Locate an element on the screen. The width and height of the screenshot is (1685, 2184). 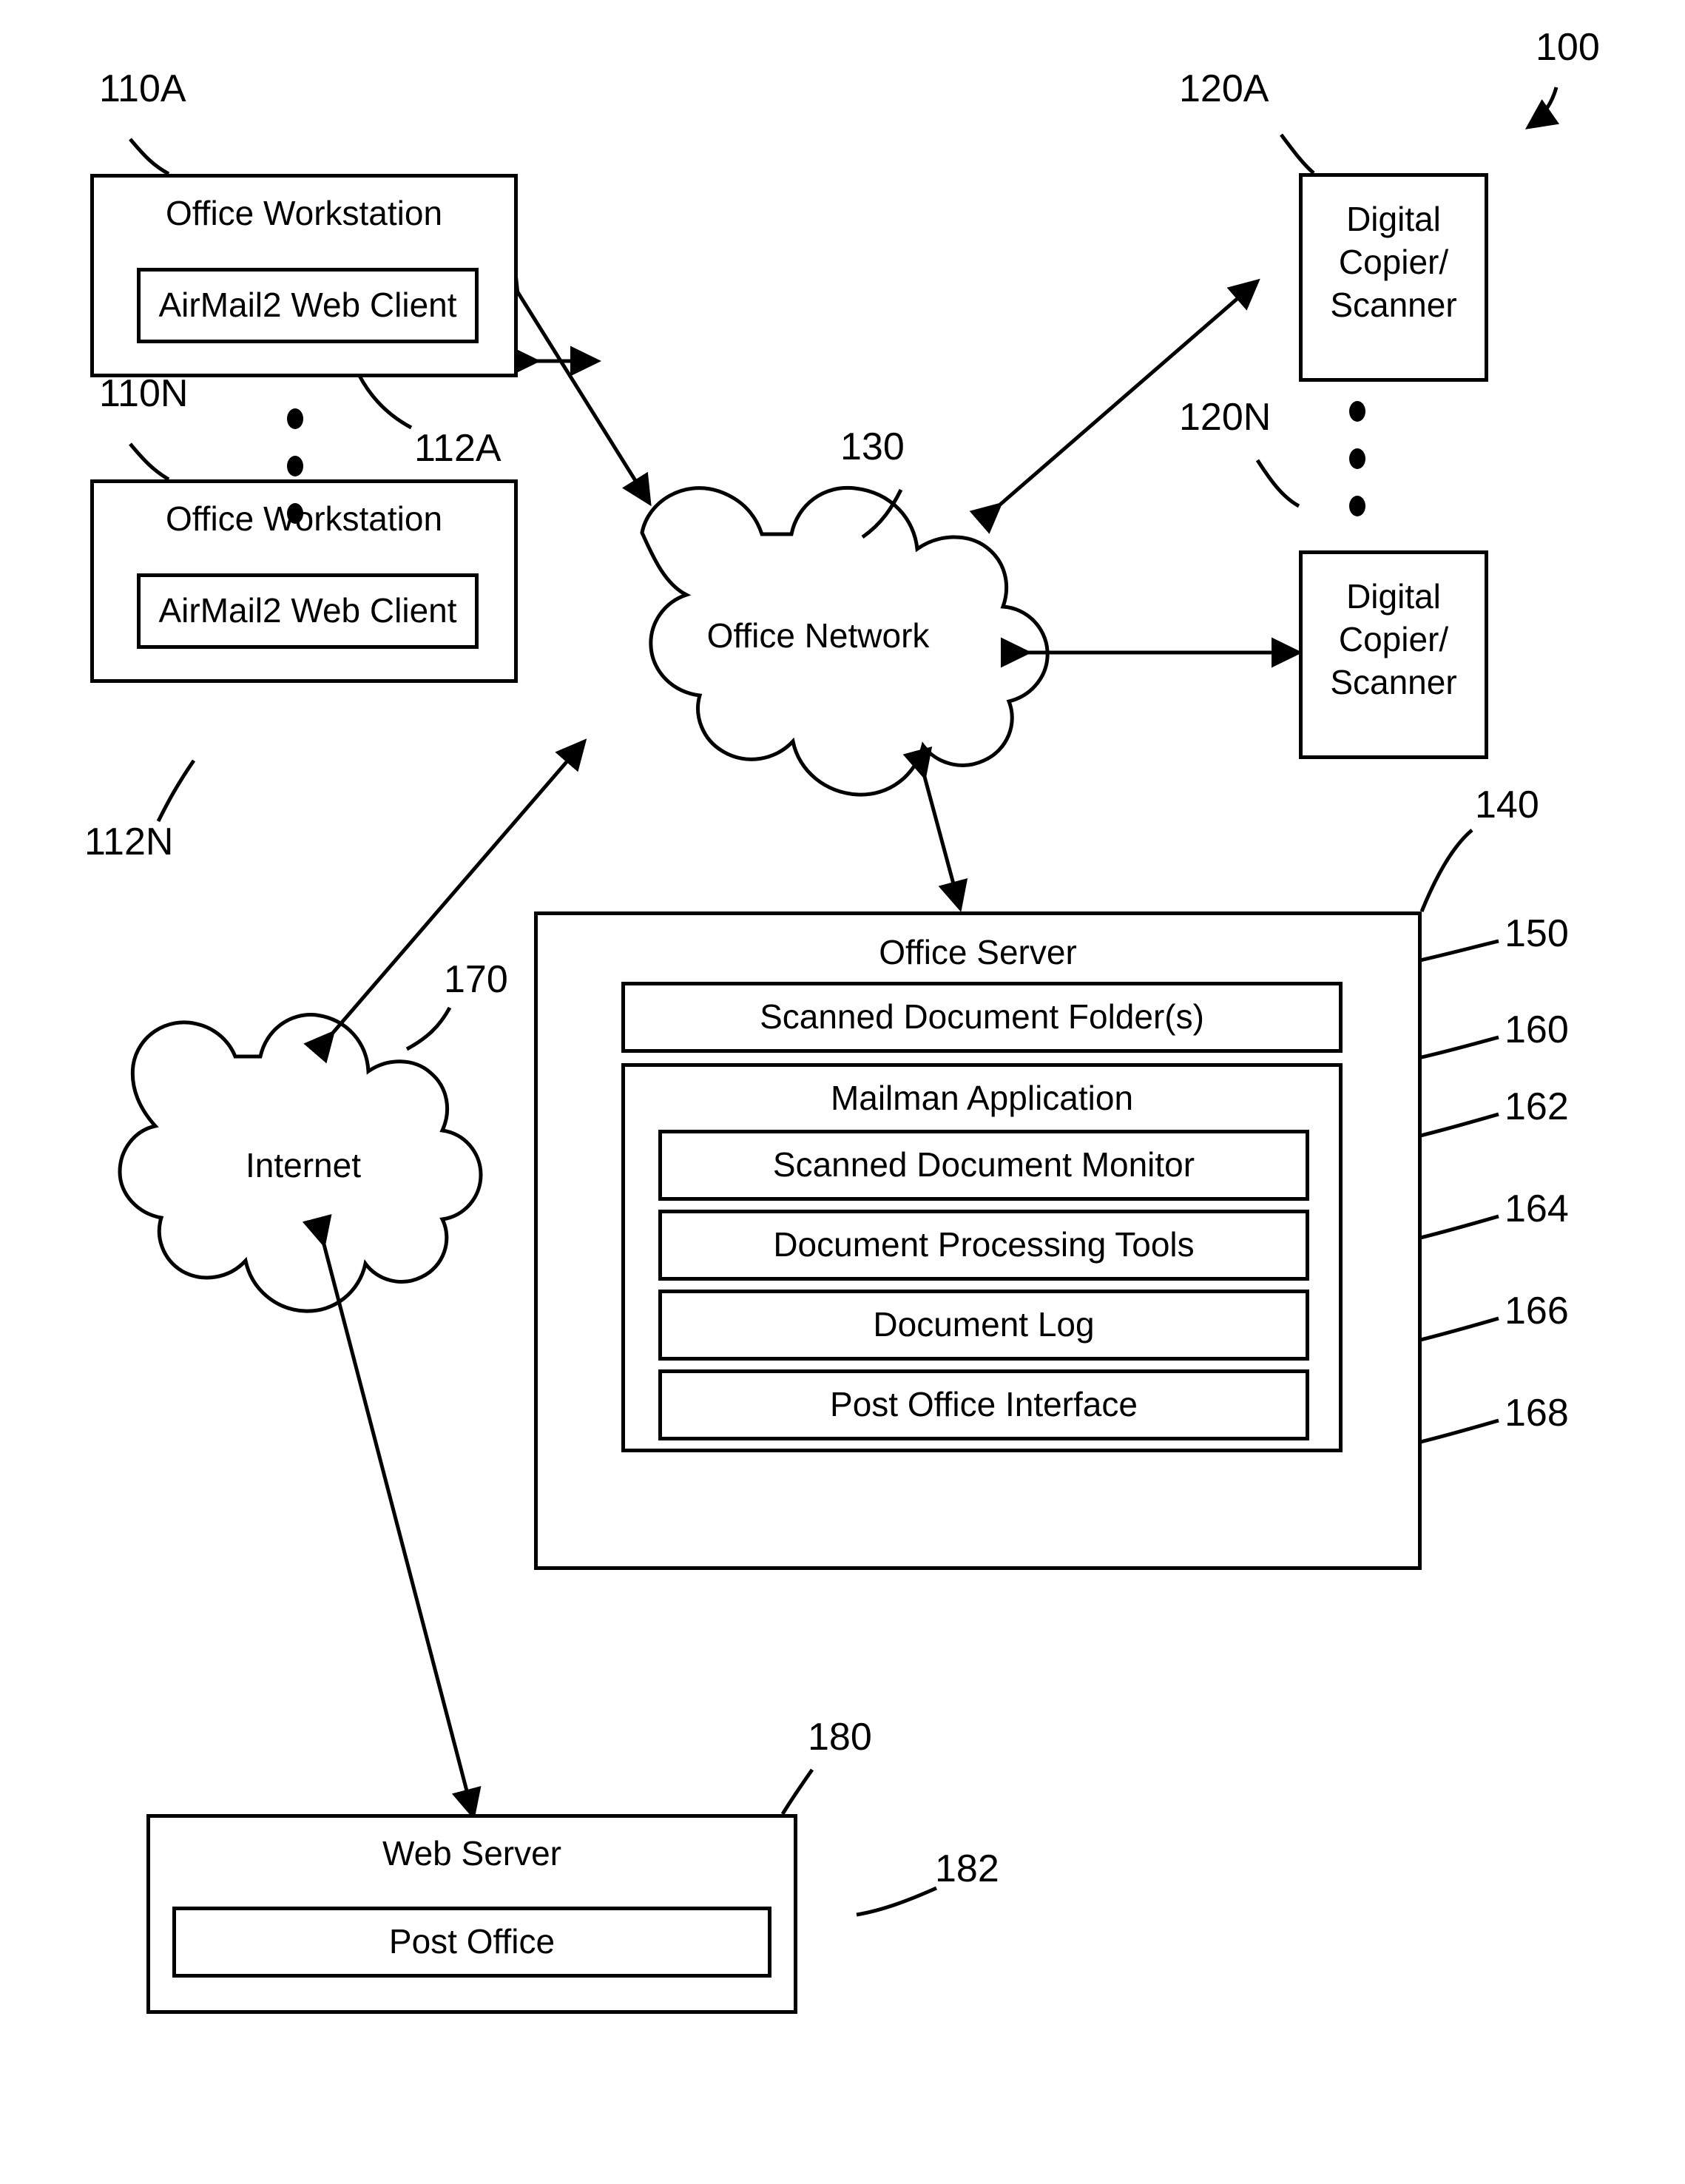
ref-110n: 110N is located at coordinates (144, 394).